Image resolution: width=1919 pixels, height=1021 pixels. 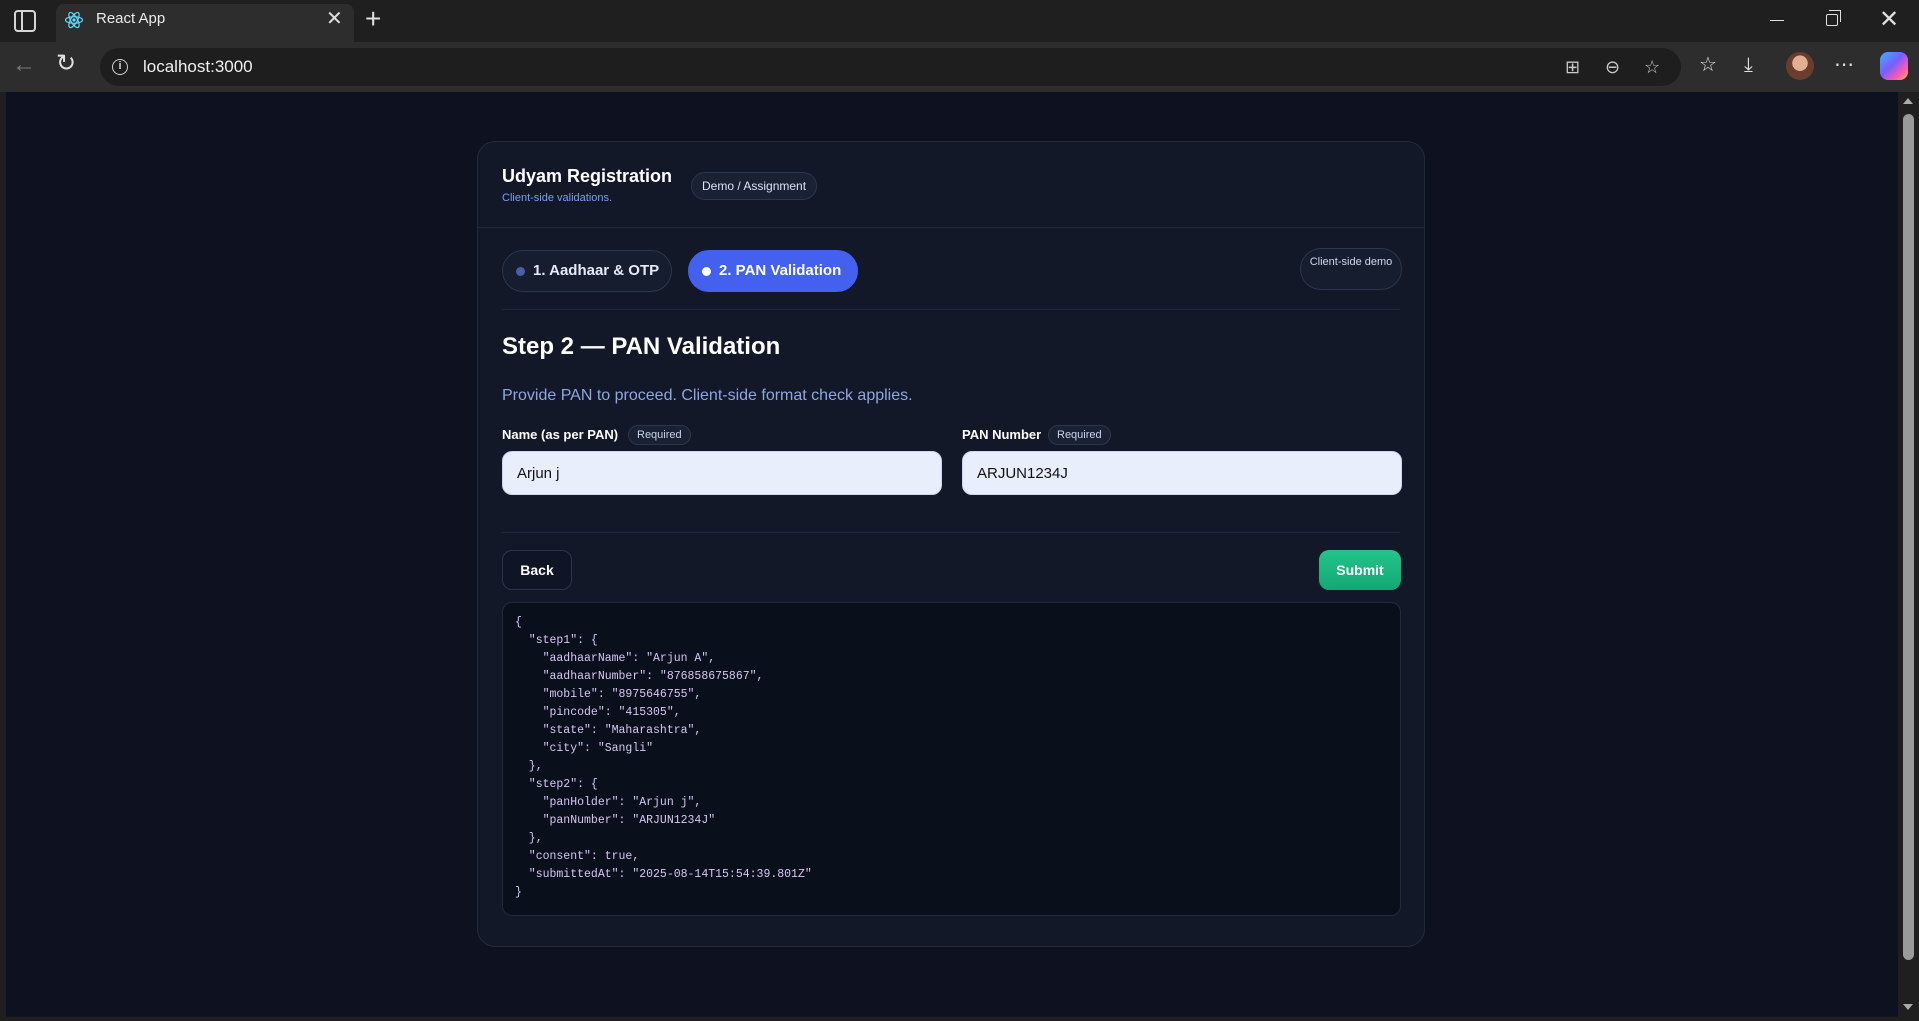 What do you see at coordinates (24, 65) in the screenshot?
I see `back-arrow-icon: ←` at bounding box center [24, 65].